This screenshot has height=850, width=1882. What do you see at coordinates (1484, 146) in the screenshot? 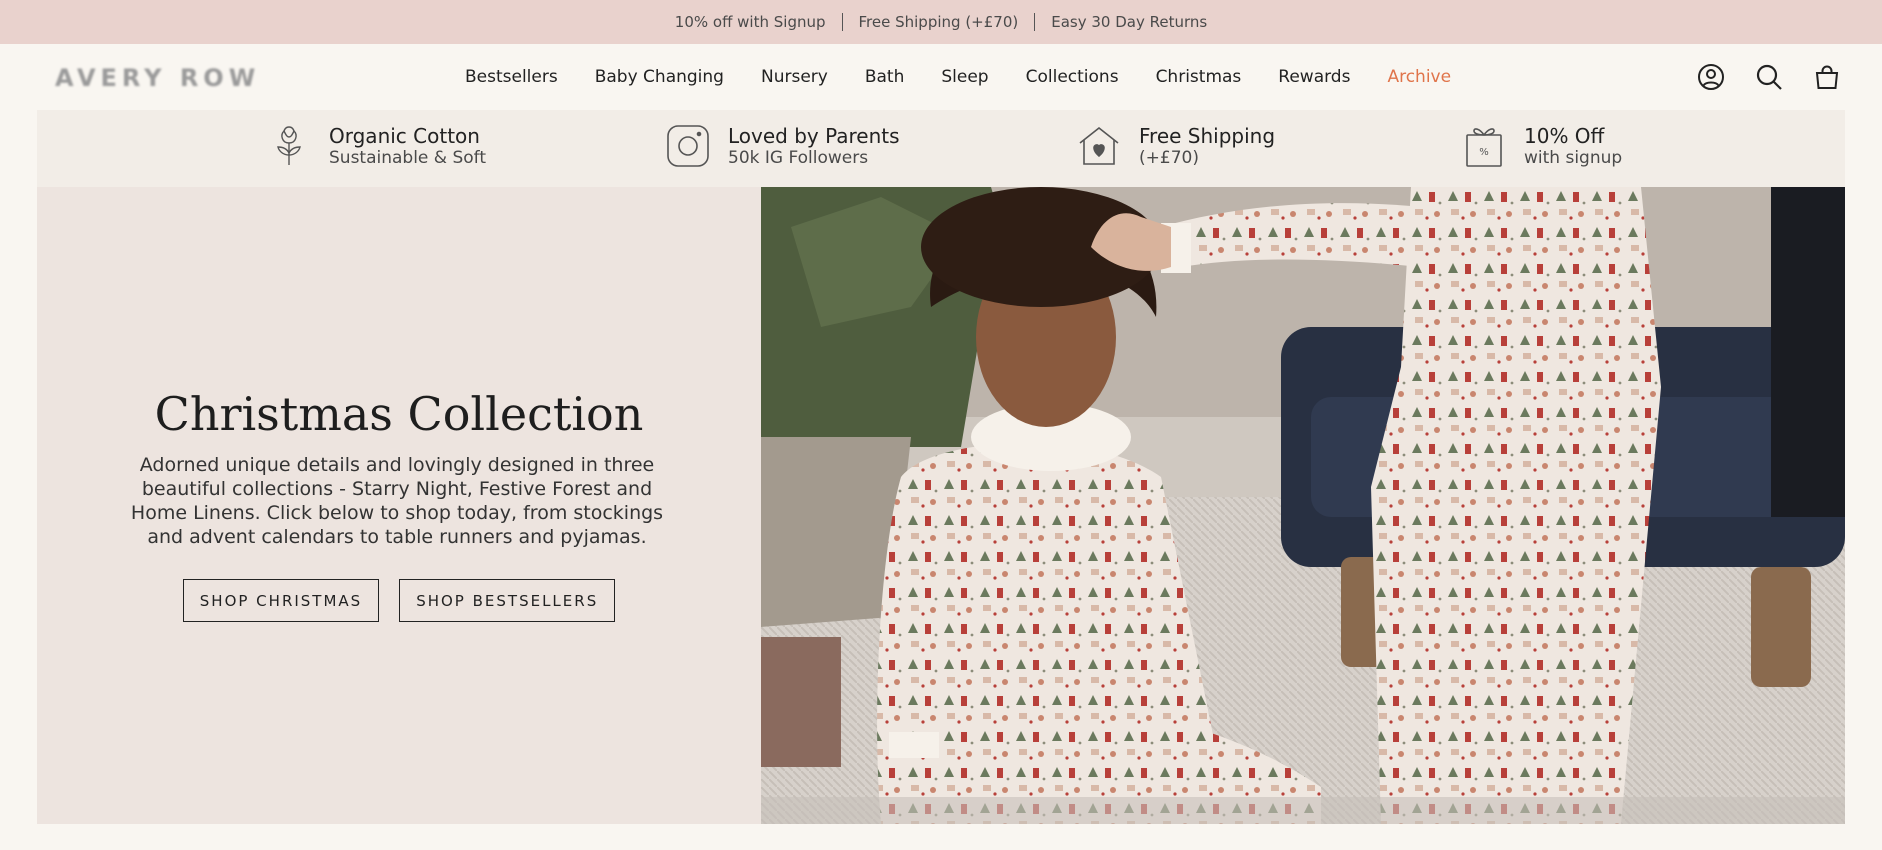
I see `gift-tag-icon: %` at bounding box center [1484, 146].